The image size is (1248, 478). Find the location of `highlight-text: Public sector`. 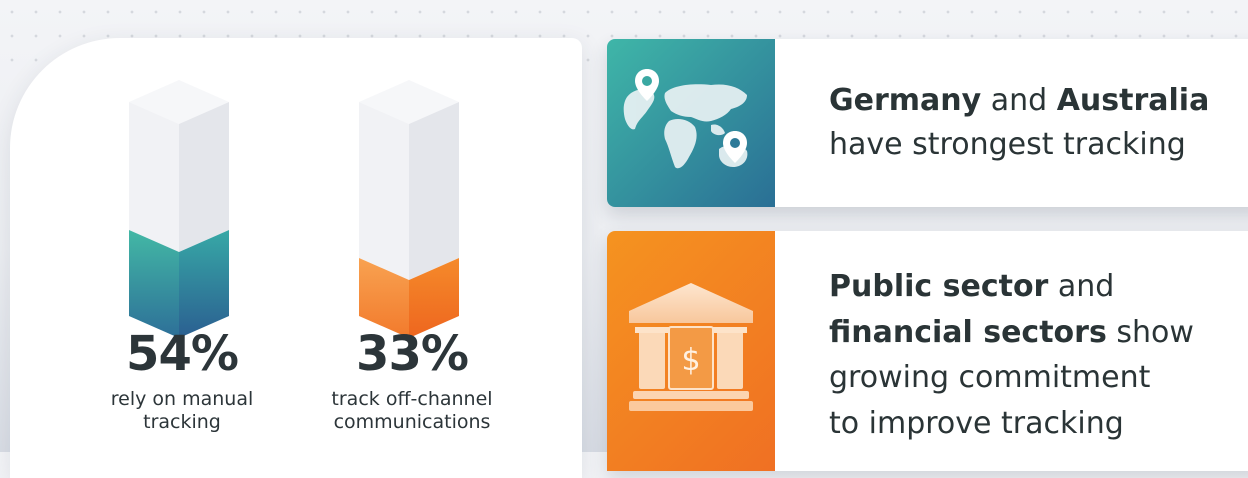

highlight-text: Public sector is located at coordinates (939, 286).